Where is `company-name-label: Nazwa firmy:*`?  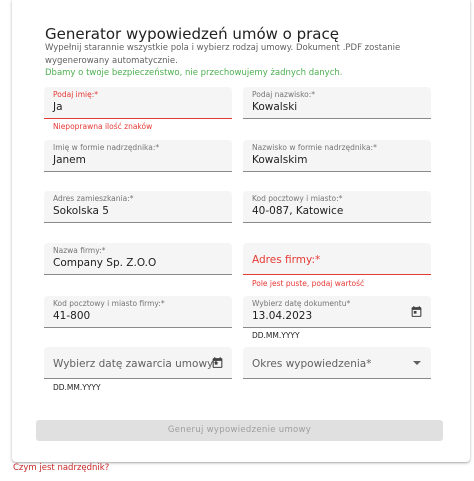
company-name-label: Nazwa firmy:* is located at coordinates (79, 250).